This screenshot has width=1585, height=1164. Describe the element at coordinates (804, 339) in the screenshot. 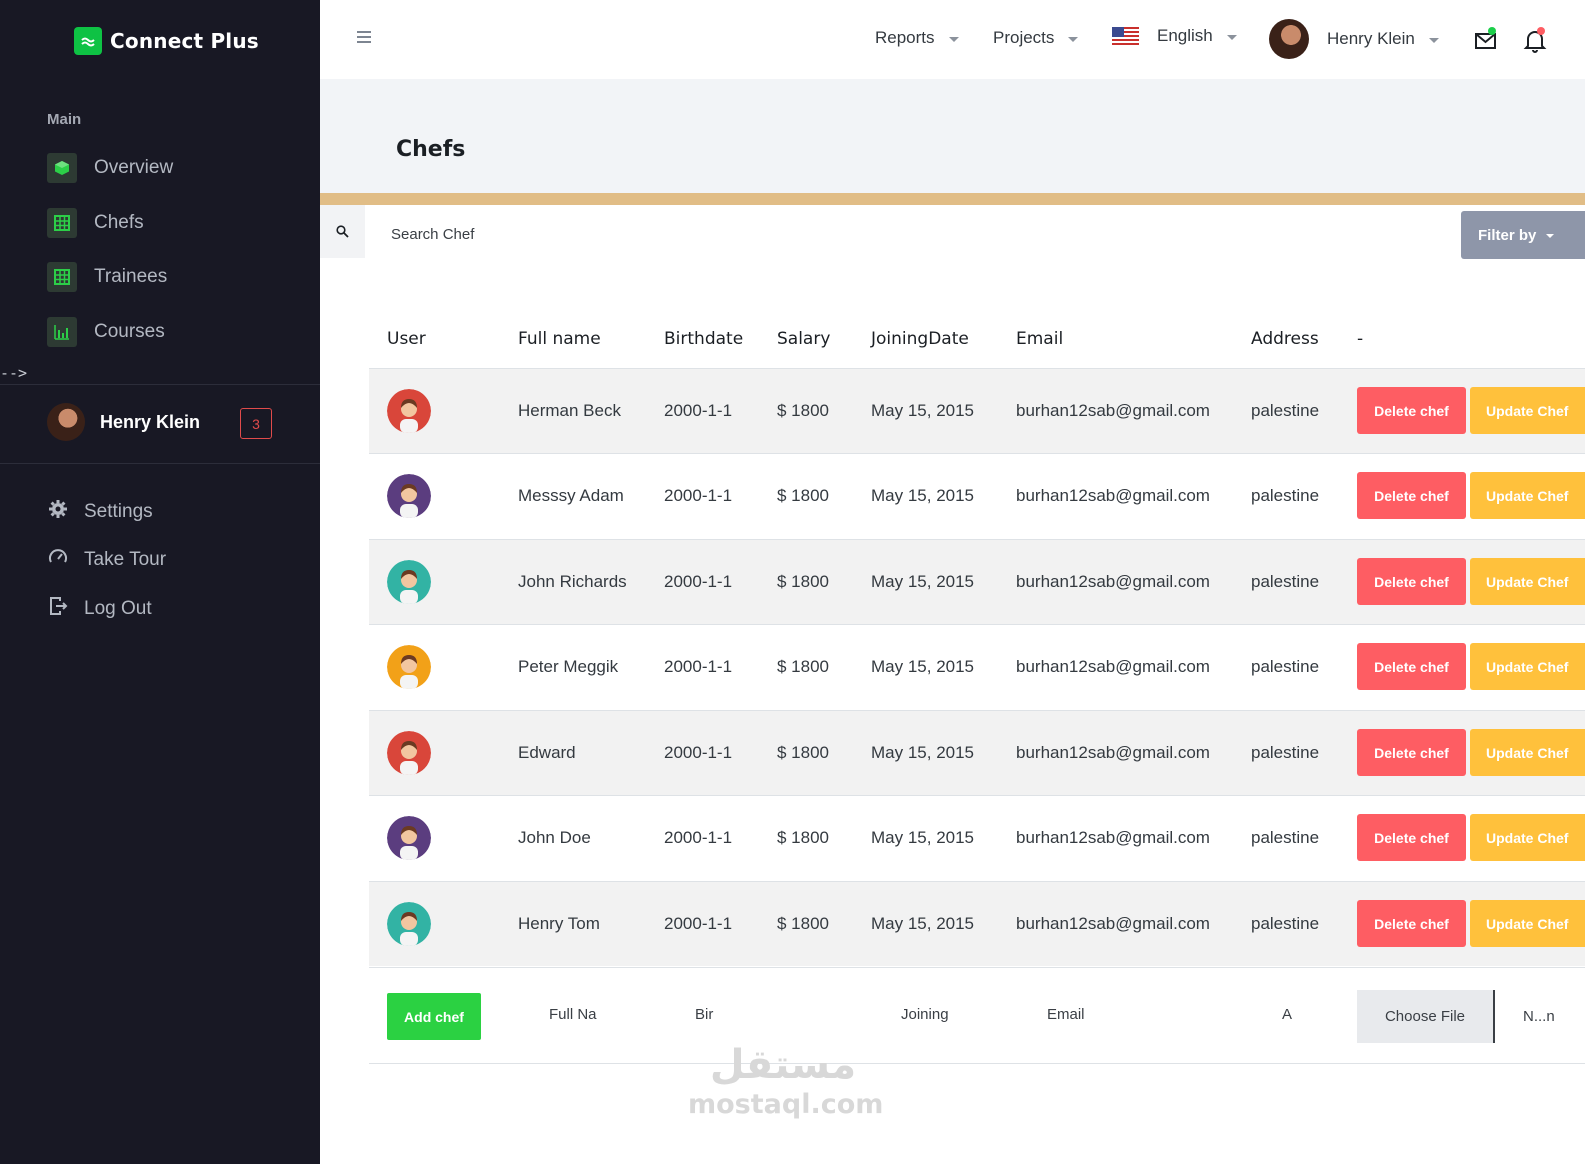

I see `column-header-salary: Salary` at that location.